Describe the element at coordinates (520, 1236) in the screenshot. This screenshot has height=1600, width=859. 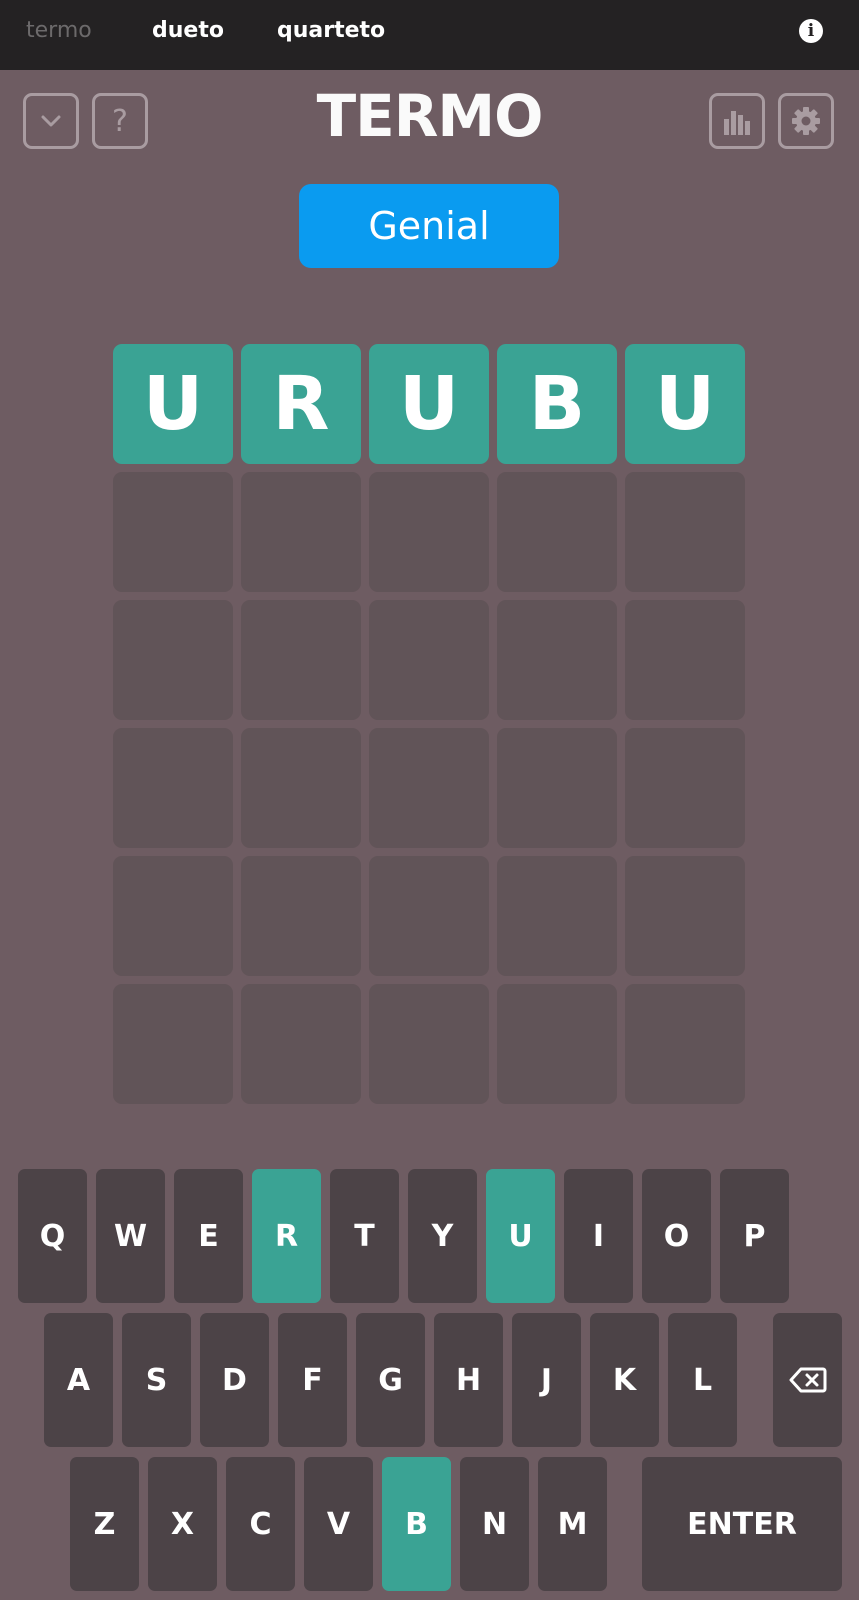
I see `key-u: U` at that location.